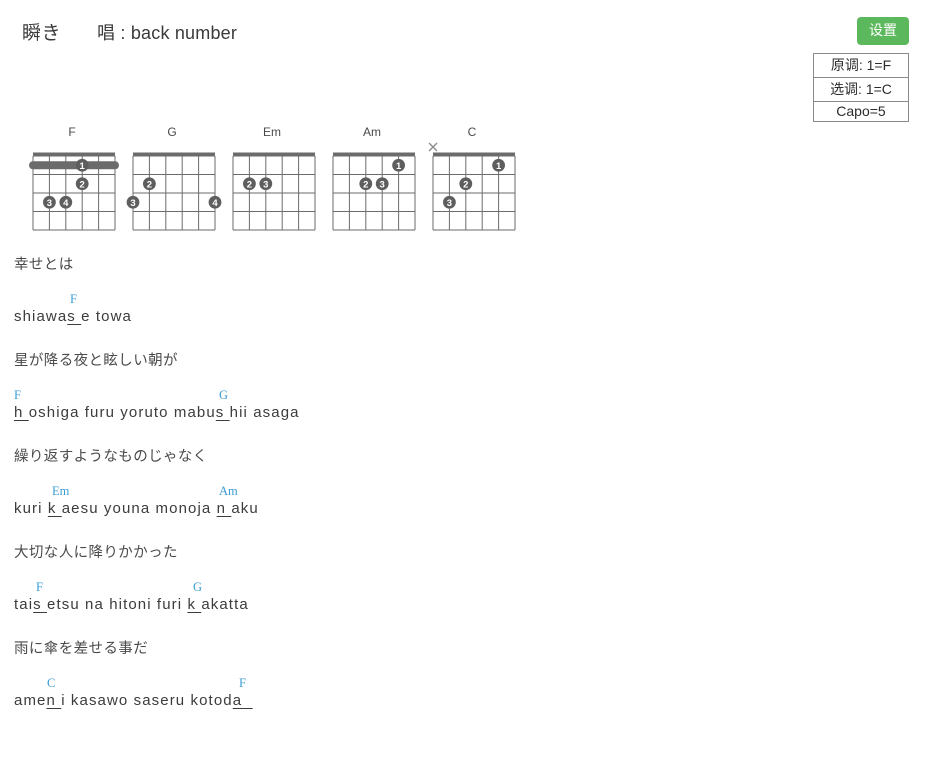 The height and width of the screenshot is (768, 927). Describe the element at coordinates (470, 188) in the screenshot. I see `chord-diagram: 1 23` at that location.